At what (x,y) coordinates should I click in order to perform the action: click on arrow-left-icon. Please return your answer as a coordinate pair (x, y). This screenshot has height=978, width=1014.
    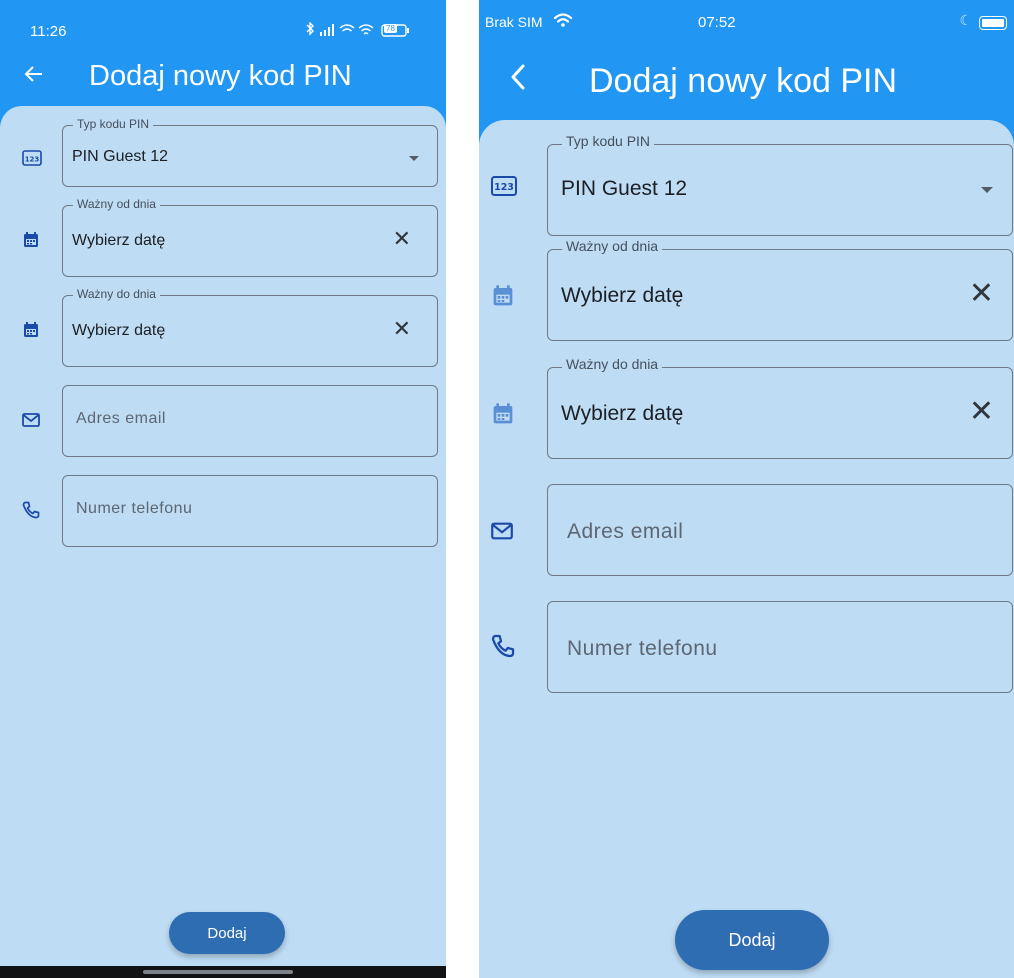
    Looking at the image, I should click on (33, 74).